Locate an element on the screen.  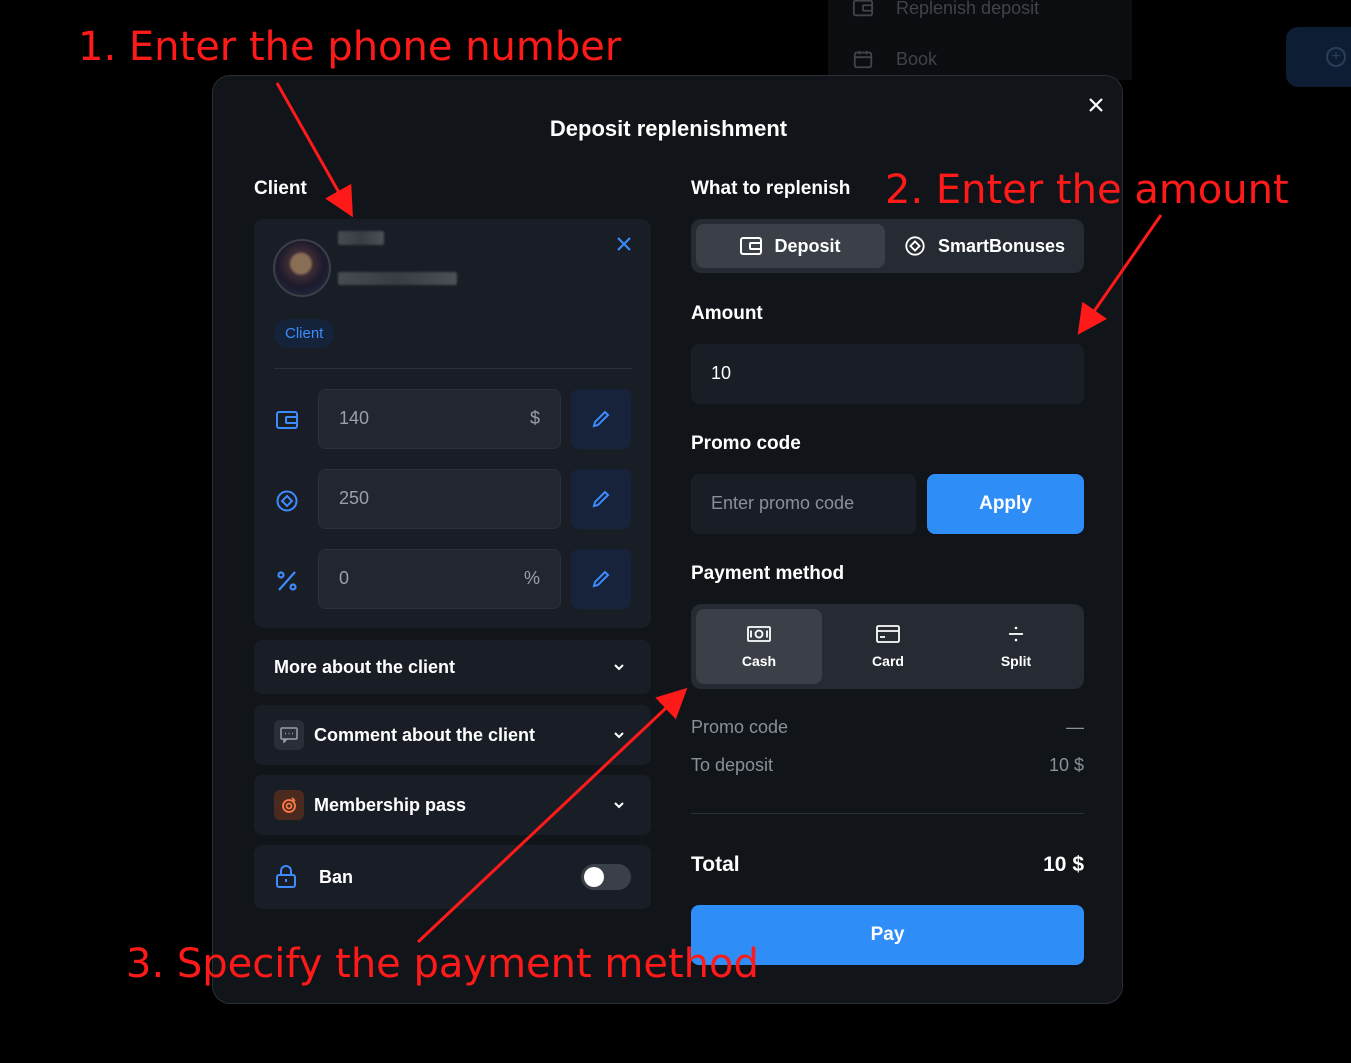
summary-promo-label: Promo code is located at coordinates (740, 727).